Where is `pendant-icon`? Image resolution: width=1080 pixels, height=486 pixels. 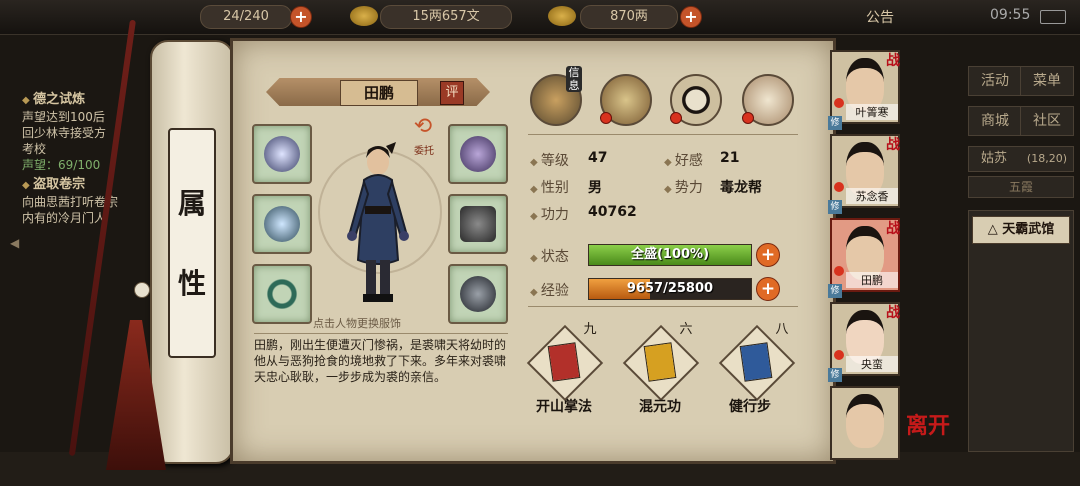 pendant-icon is located at coordinates (478, 294).